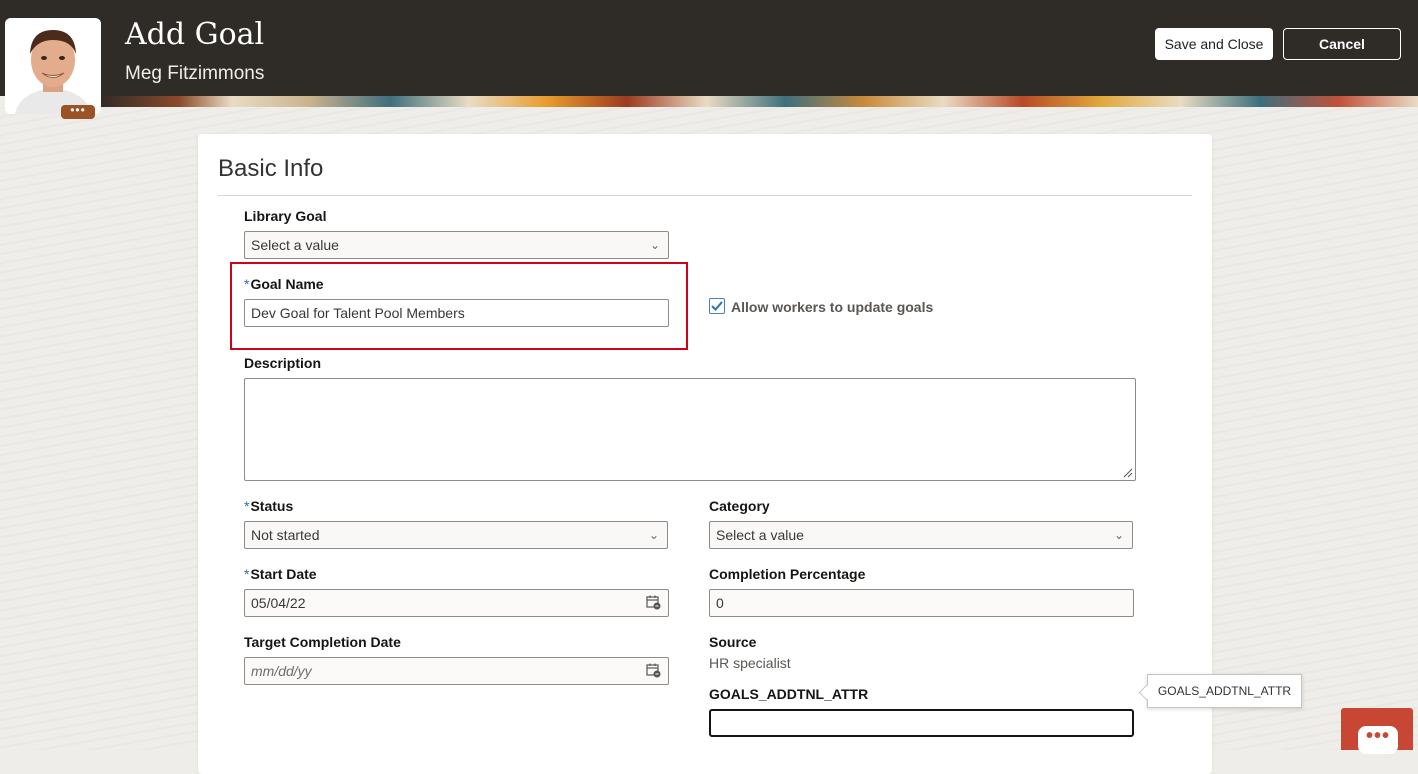  What do you see at coordinates (456, 603) in the screenshot?
I see `start-date-input: 05/04/22` at bounding box center [456, 603].